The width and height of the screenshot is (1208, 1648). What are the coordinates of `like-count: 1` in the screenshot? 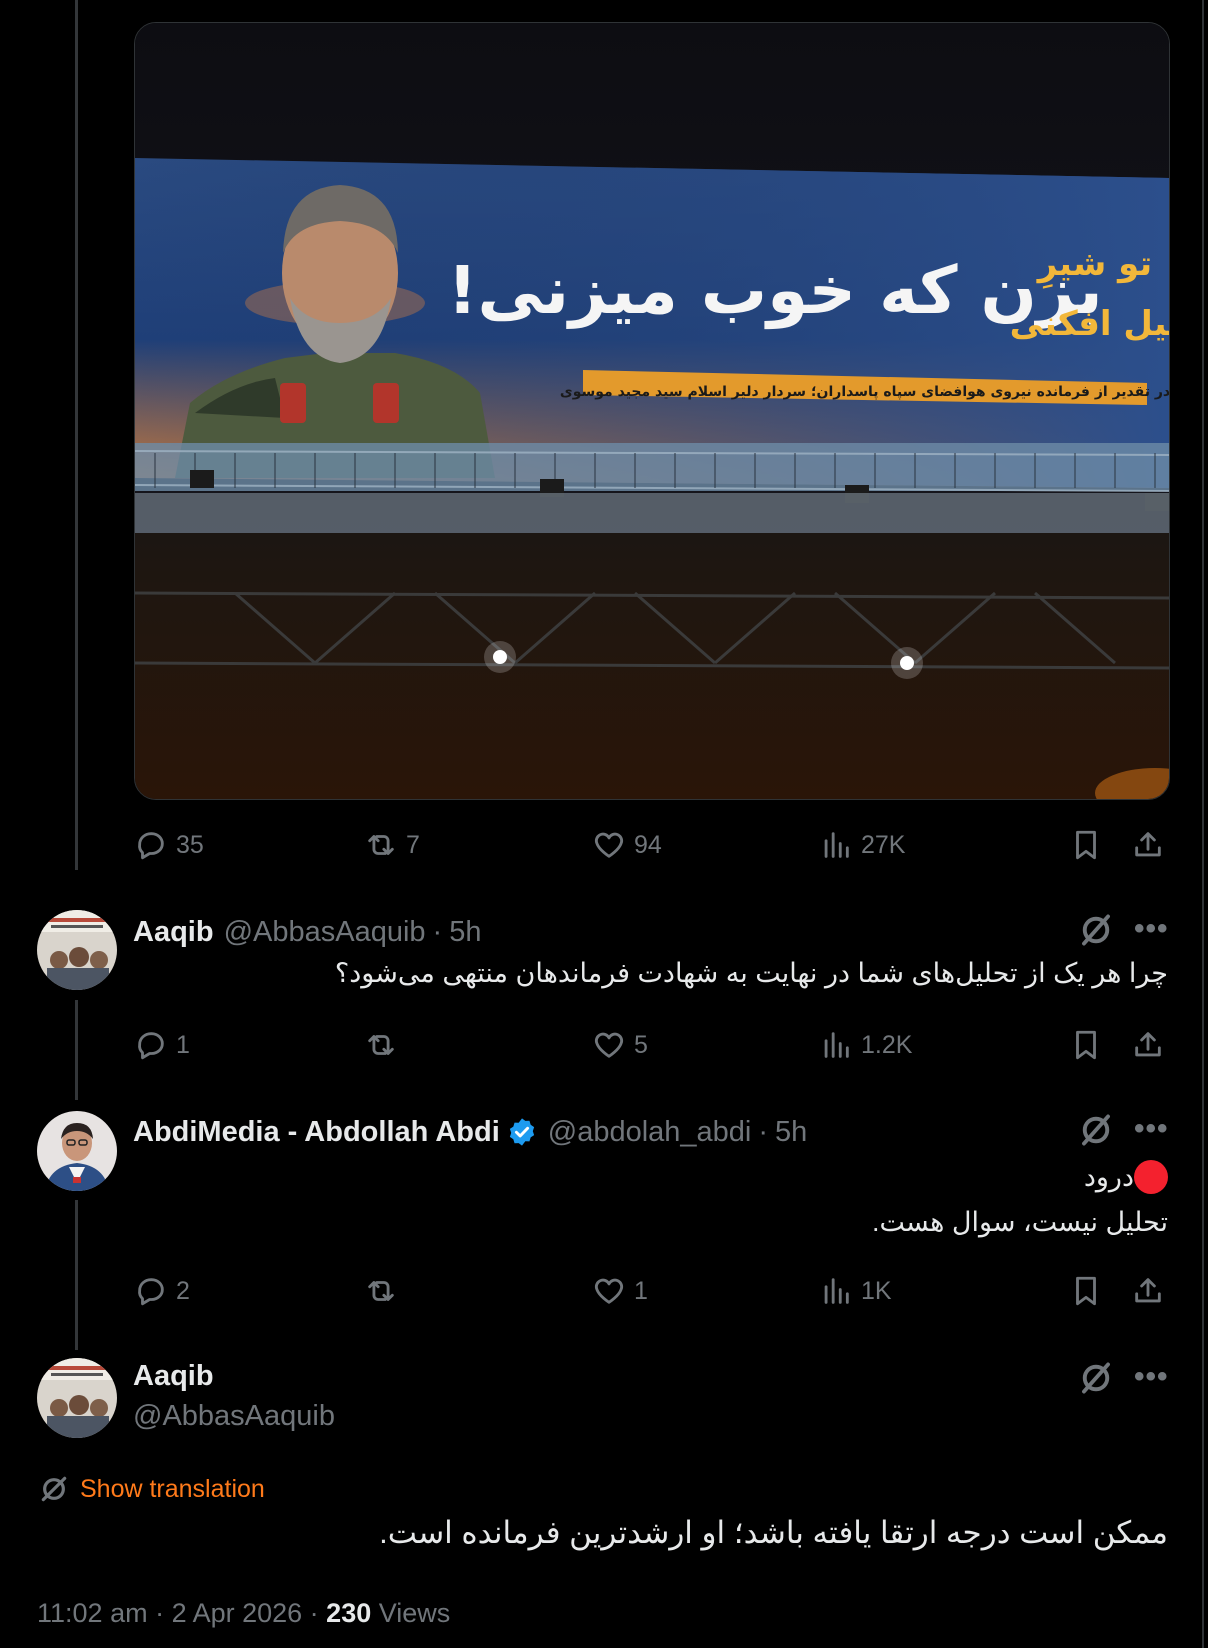 It's located at (641, 1290).